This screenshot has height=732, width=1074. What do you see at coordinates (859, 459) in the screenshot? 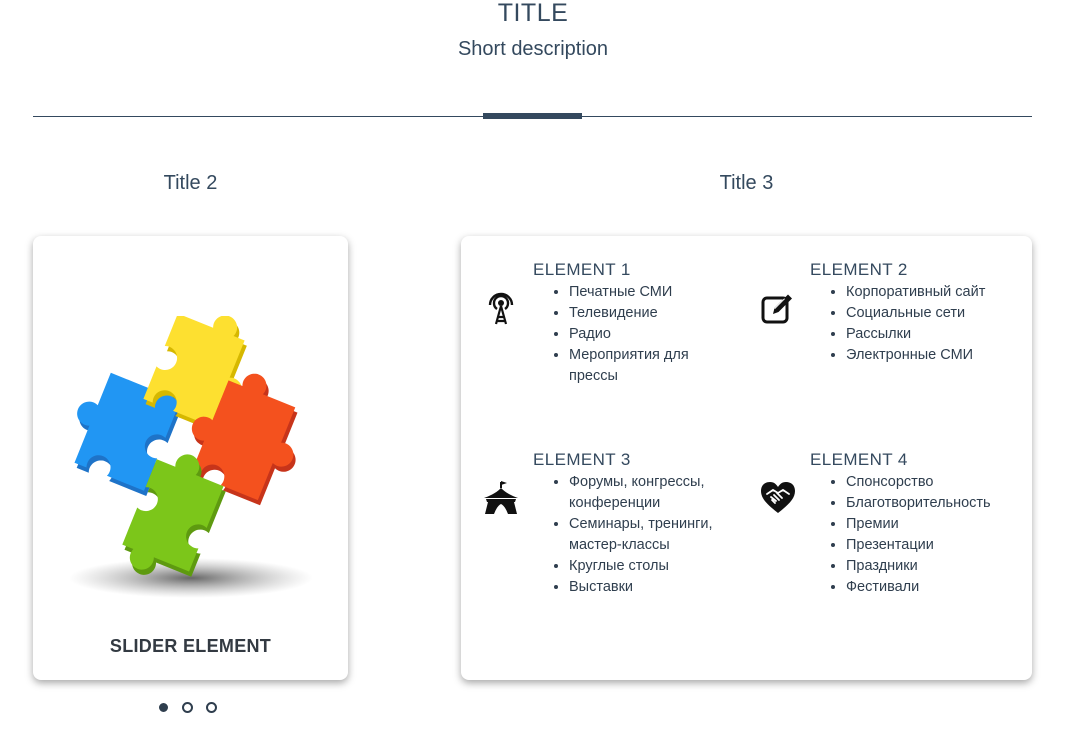
I see `element-4-title: ELEMENT 4` at bounding box center [859, 459].